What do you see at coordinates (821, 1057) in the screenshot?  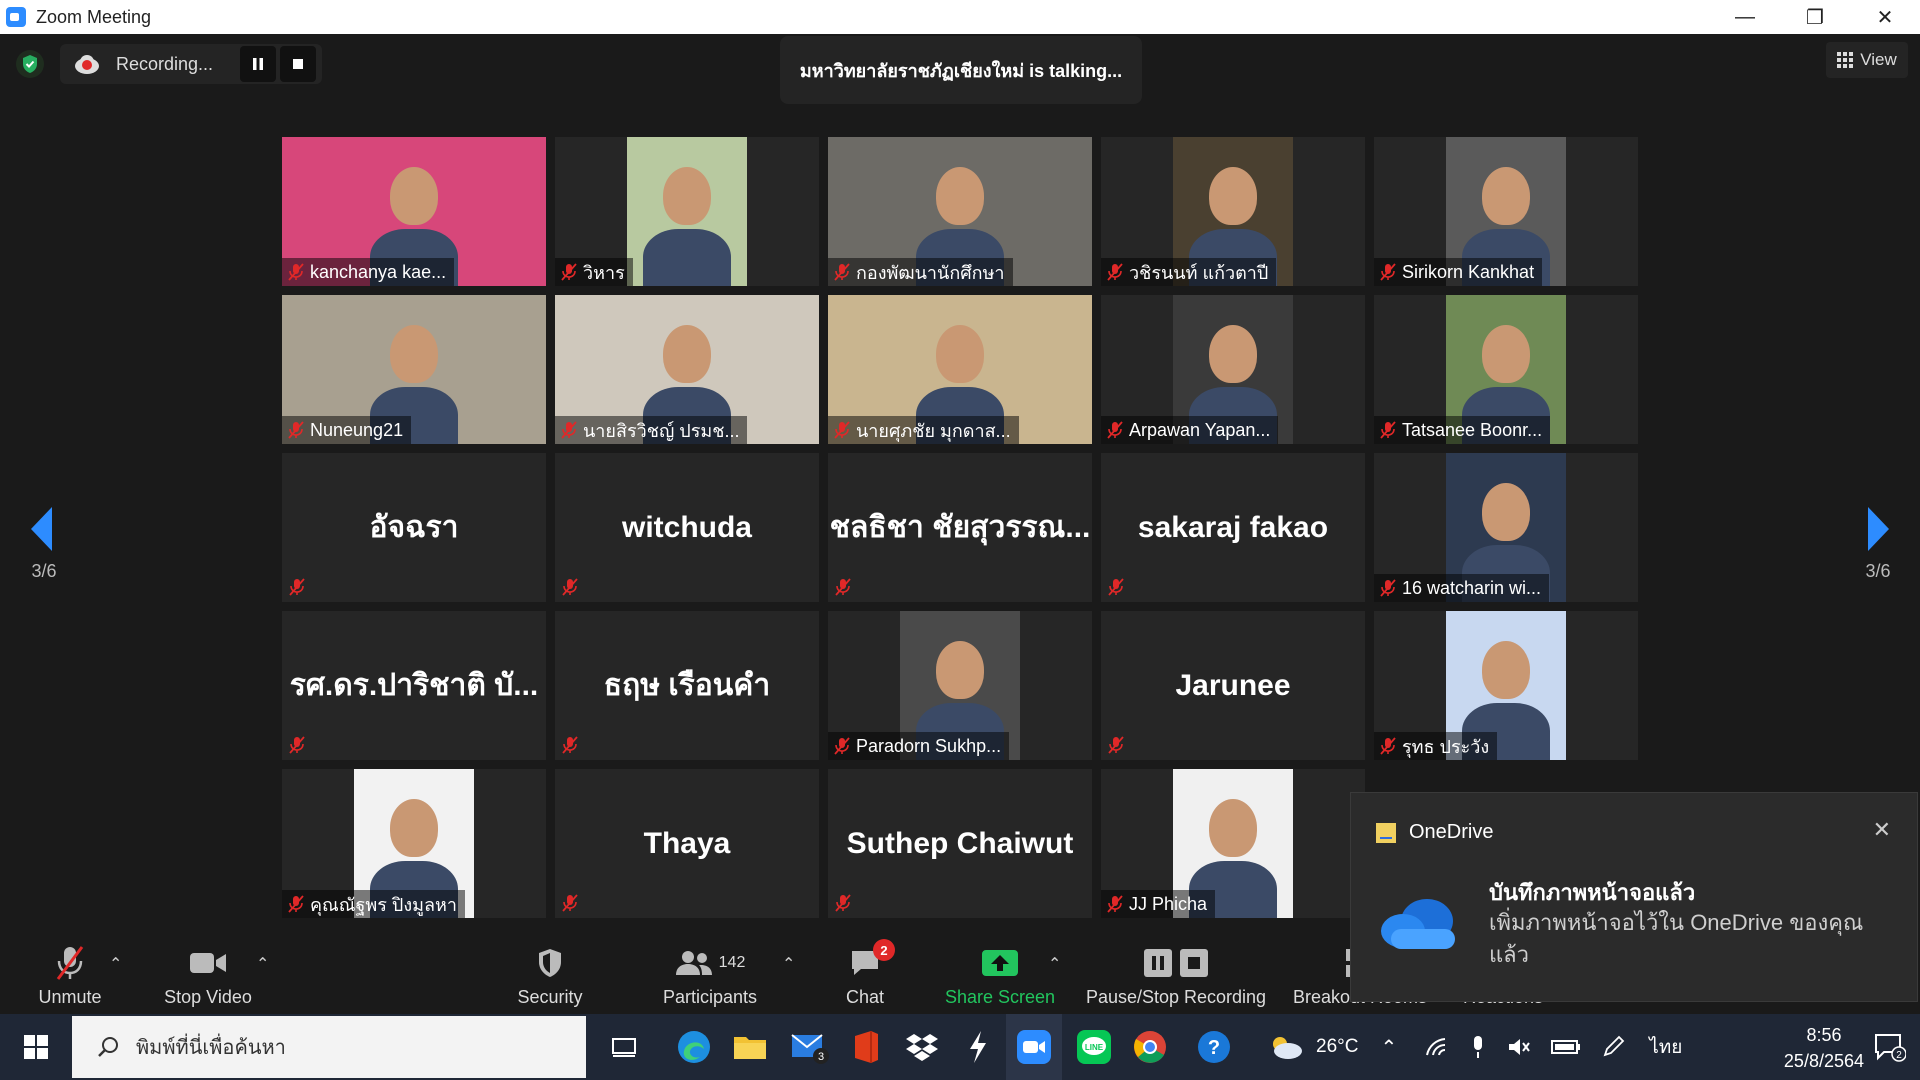 I see `svg-text: 3` at bounding box center [821, 1057].